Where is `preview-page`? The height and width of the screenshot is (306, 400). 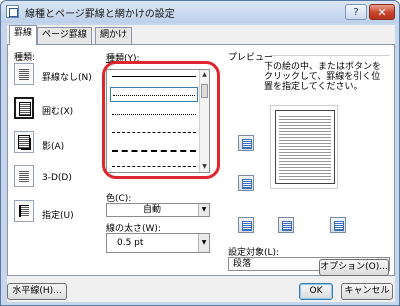 preview-page is located at coordinates (304, 147).